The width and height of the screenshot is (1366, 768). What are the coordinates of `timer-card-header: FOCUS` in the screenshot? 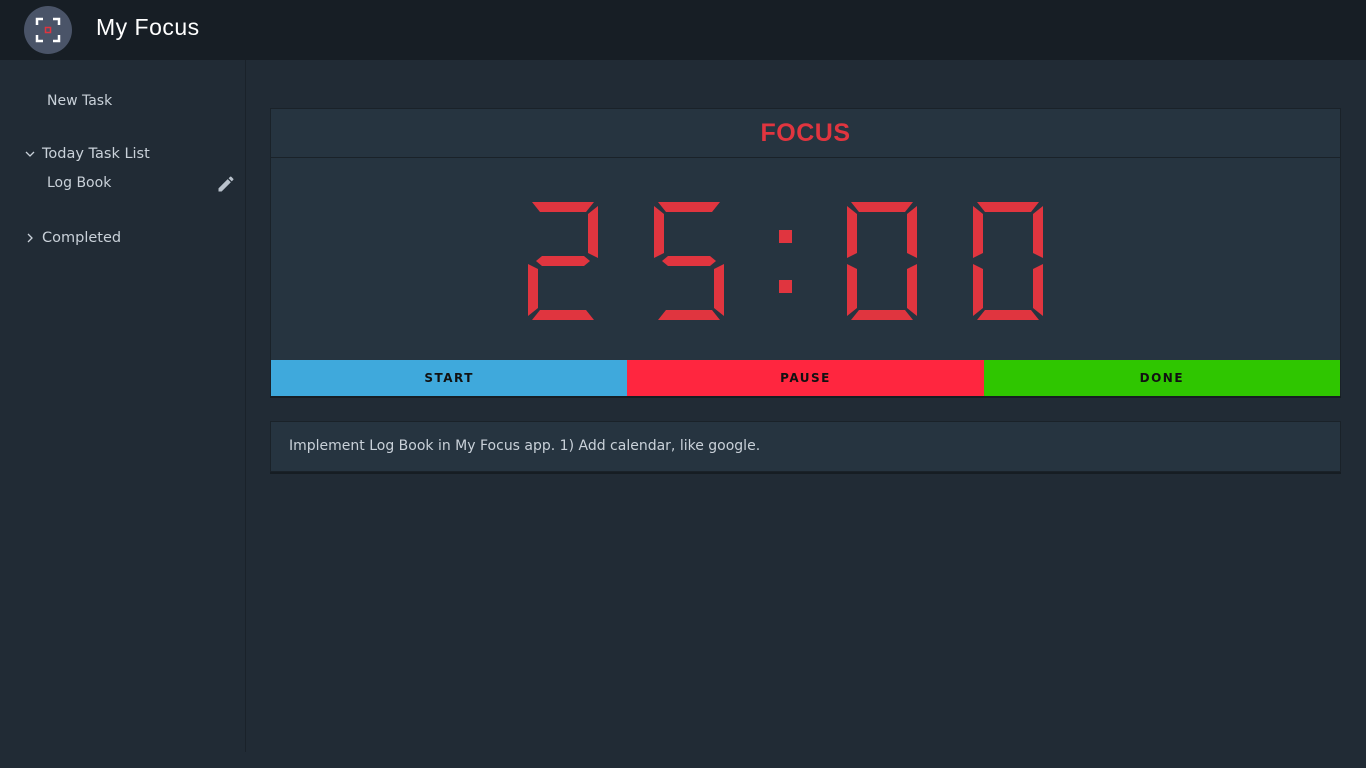 It's located at (805, 133).